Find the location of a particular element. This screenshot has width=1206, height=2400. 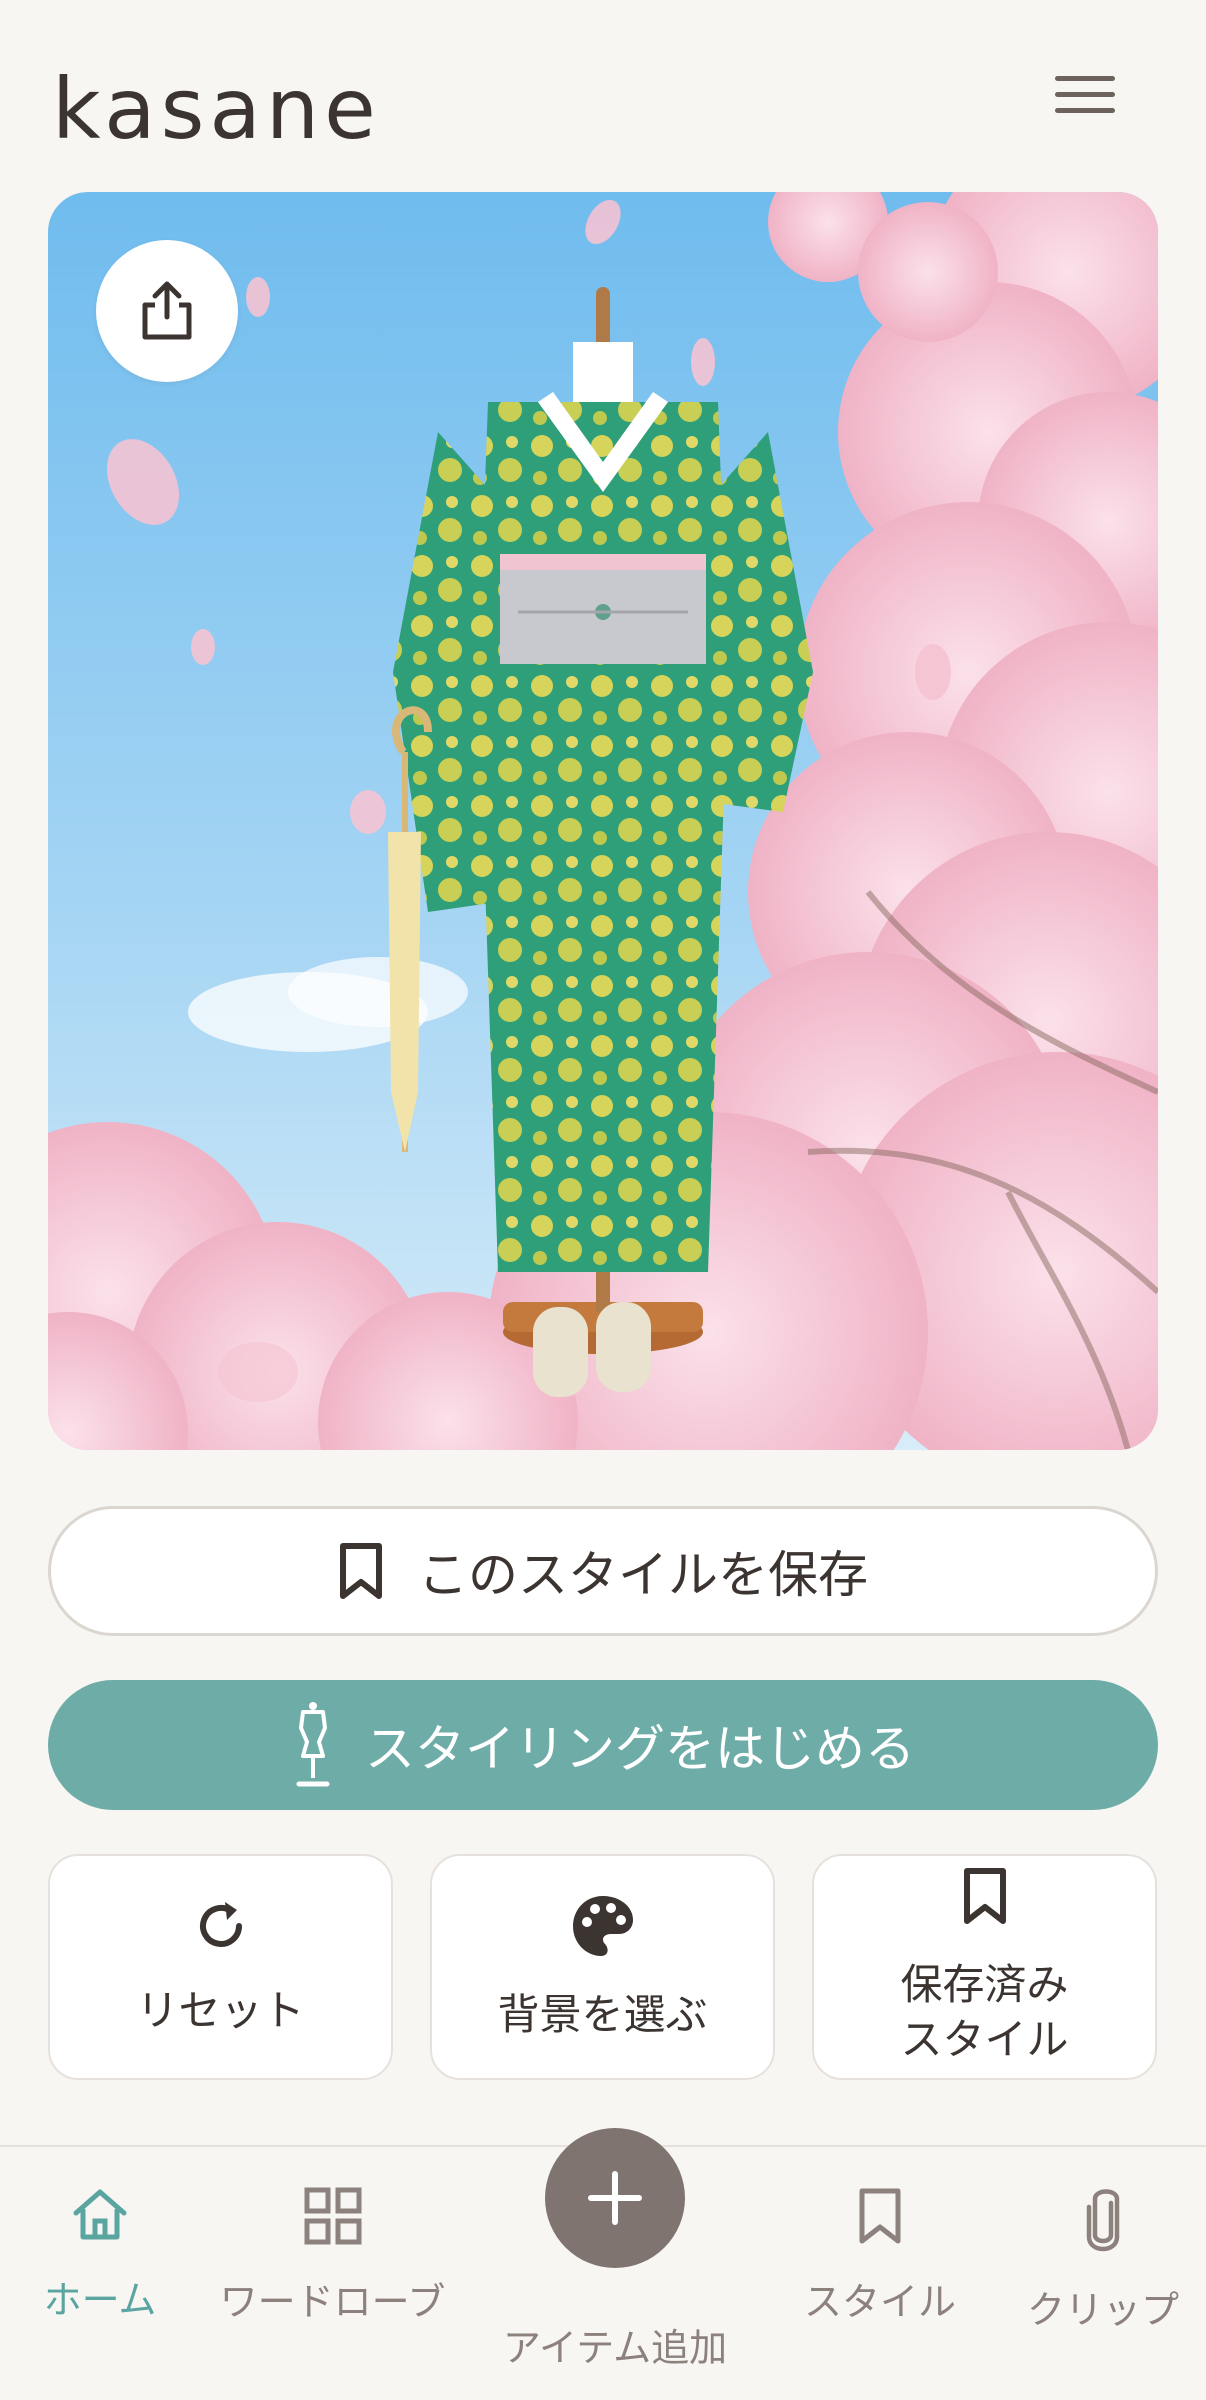

nav-clip-label: クリップ is located at coordinates (1102, 2310).